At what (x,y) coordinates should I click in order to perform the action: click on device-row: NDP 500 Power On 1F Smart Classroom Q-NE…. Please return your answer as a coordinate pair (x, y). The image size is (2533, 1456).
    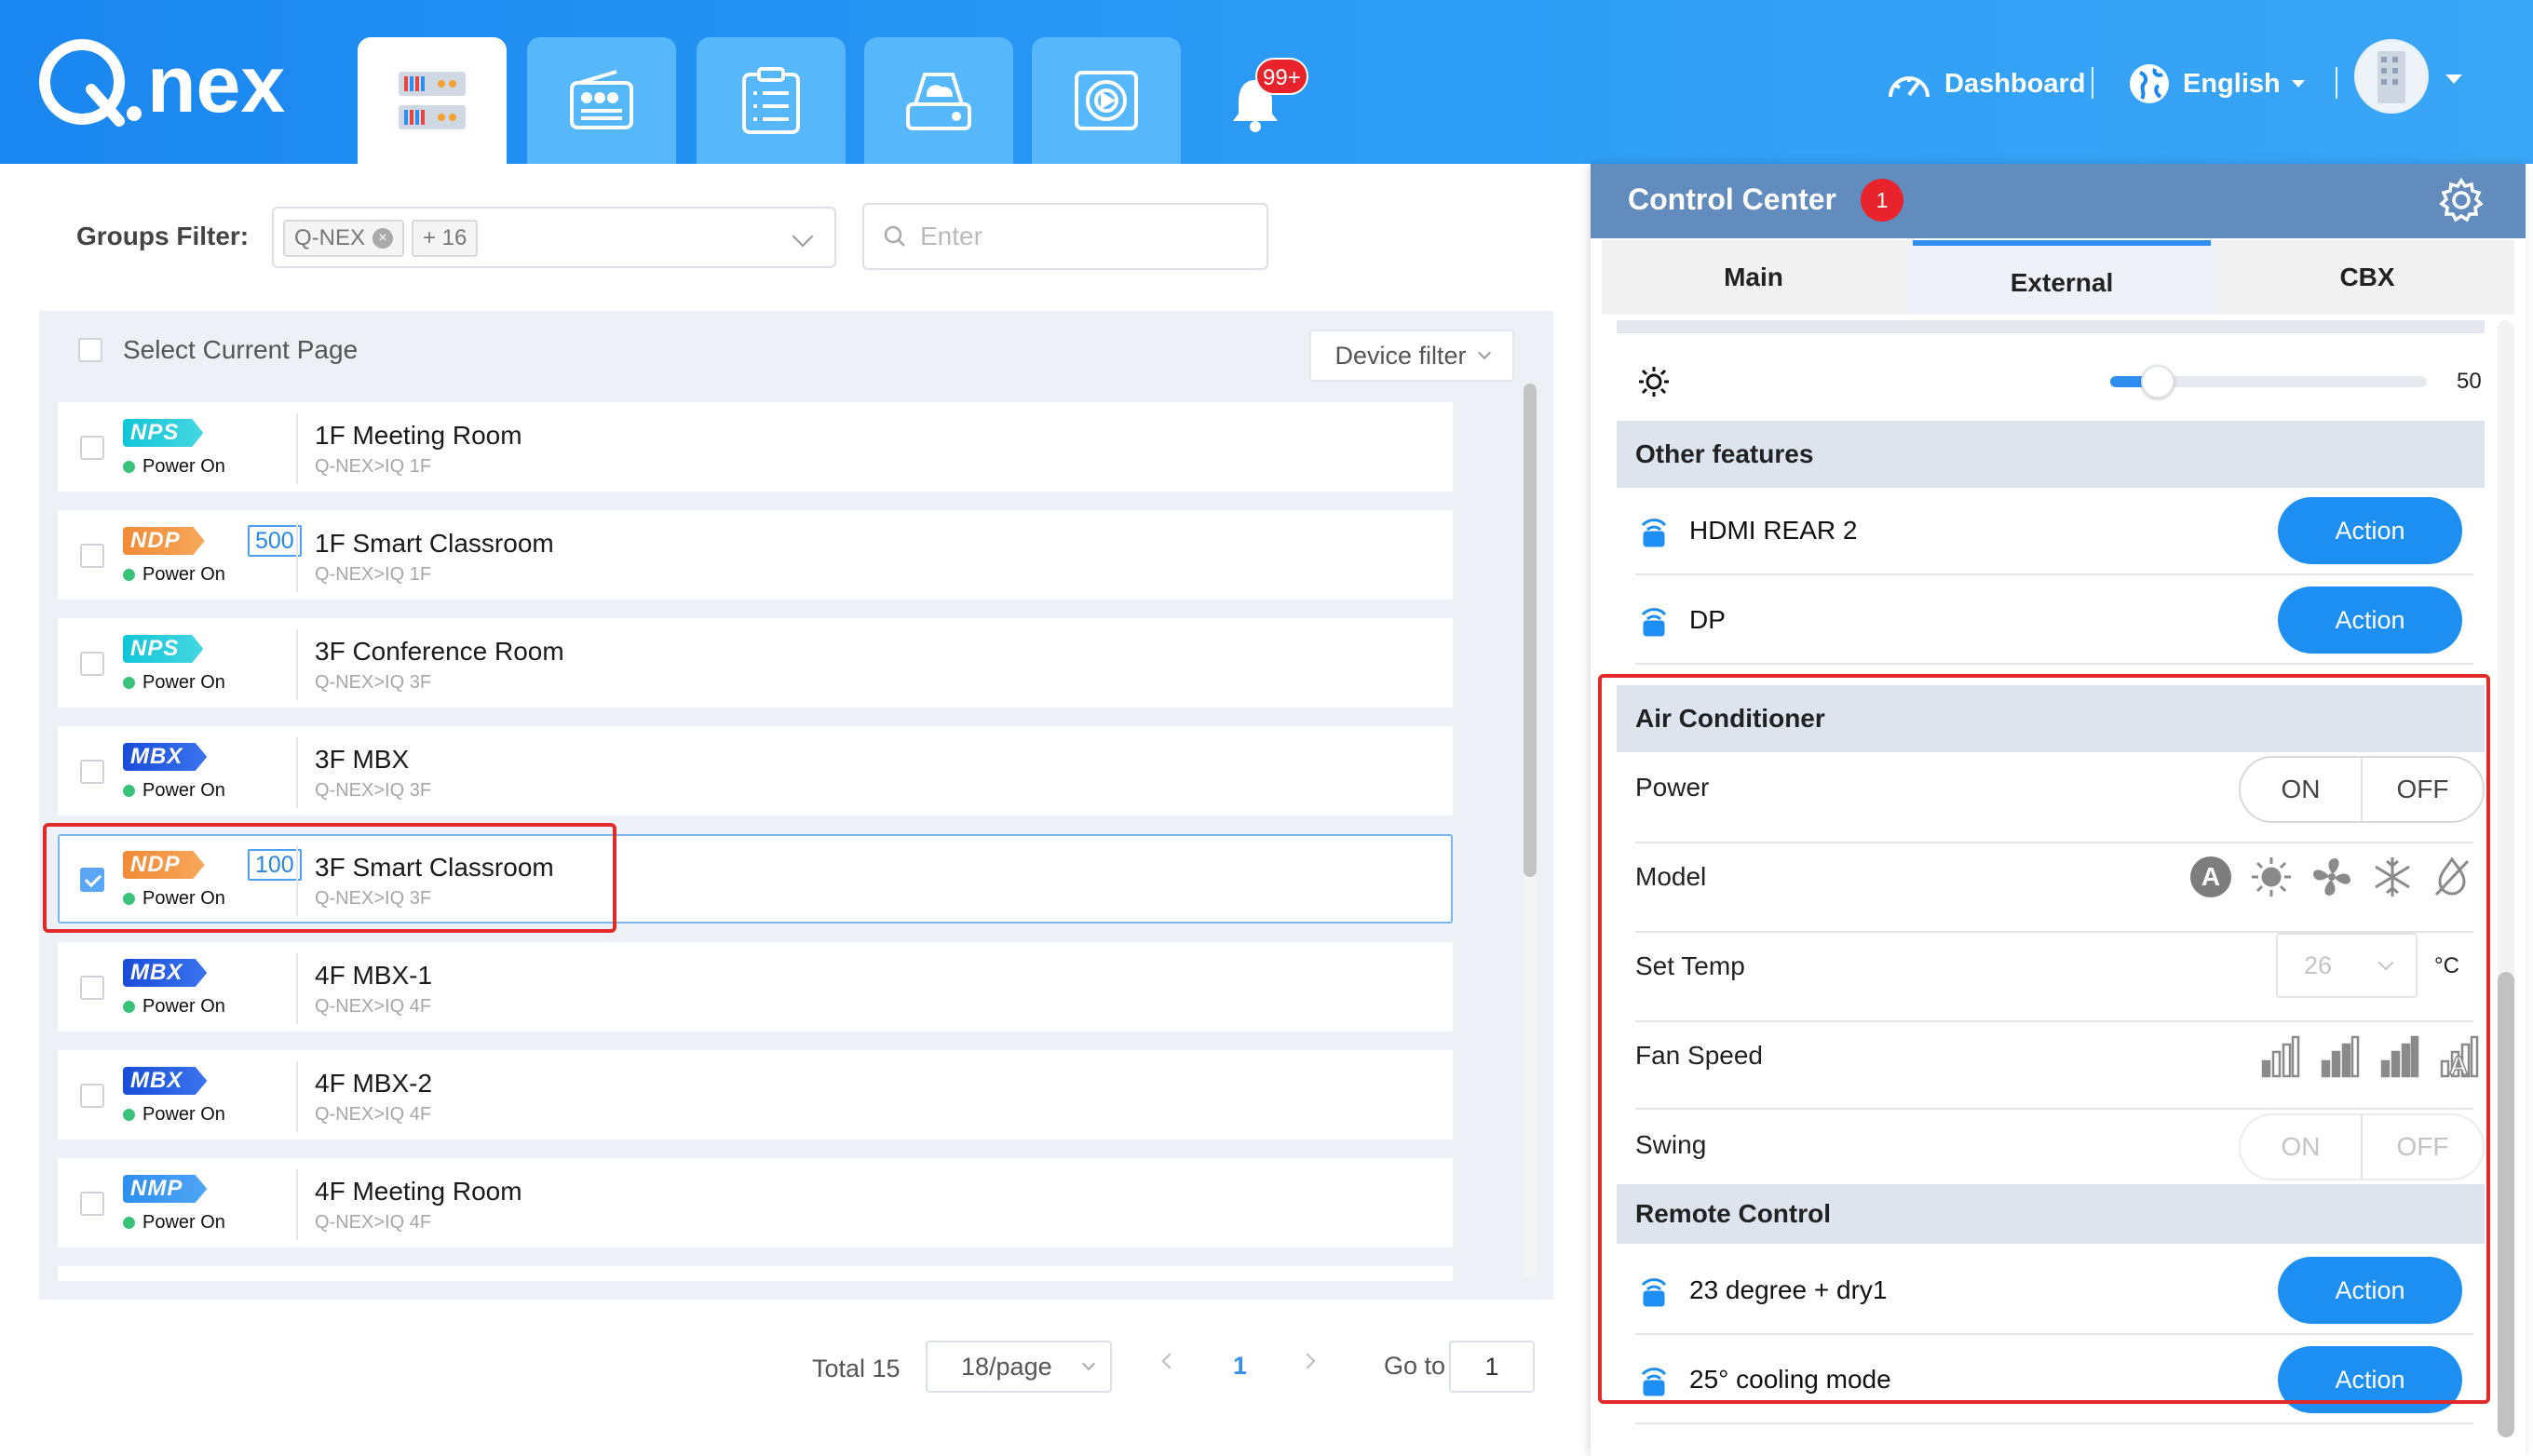
    Looking at the image, I should click on (755, 555).